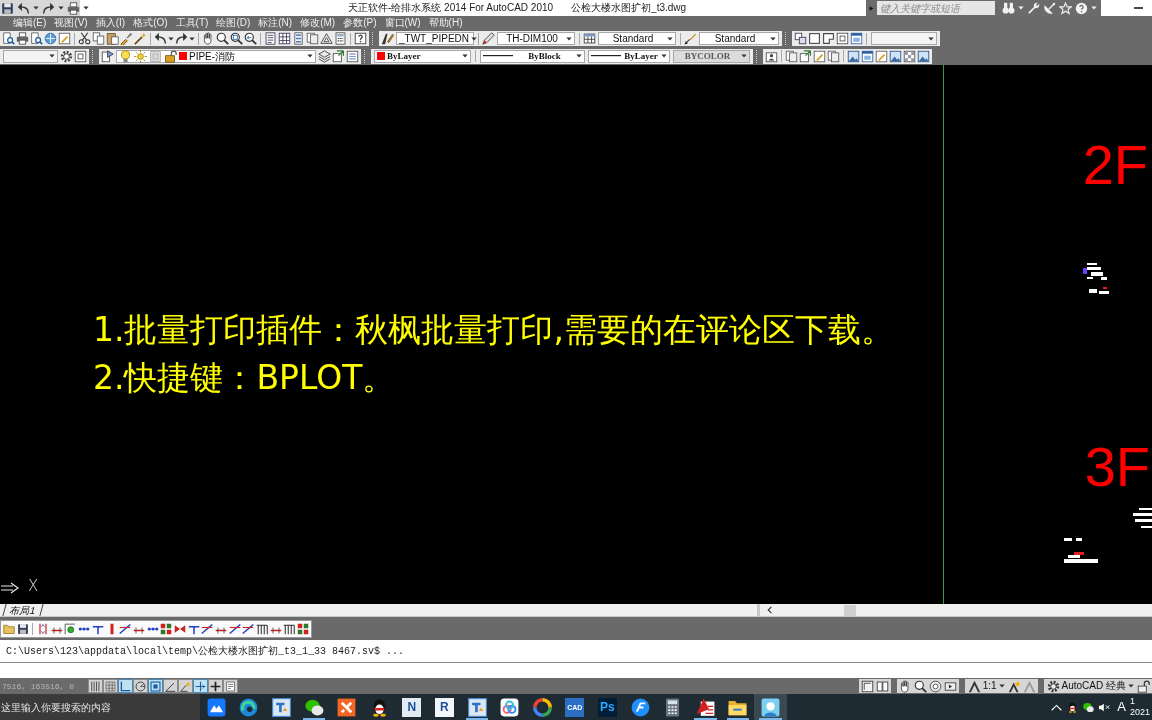 This screenshot has width=1152, height=720. Describe the element at coordinates (882, 686) in the screenshot. I see `two-panels-icon` at that location.